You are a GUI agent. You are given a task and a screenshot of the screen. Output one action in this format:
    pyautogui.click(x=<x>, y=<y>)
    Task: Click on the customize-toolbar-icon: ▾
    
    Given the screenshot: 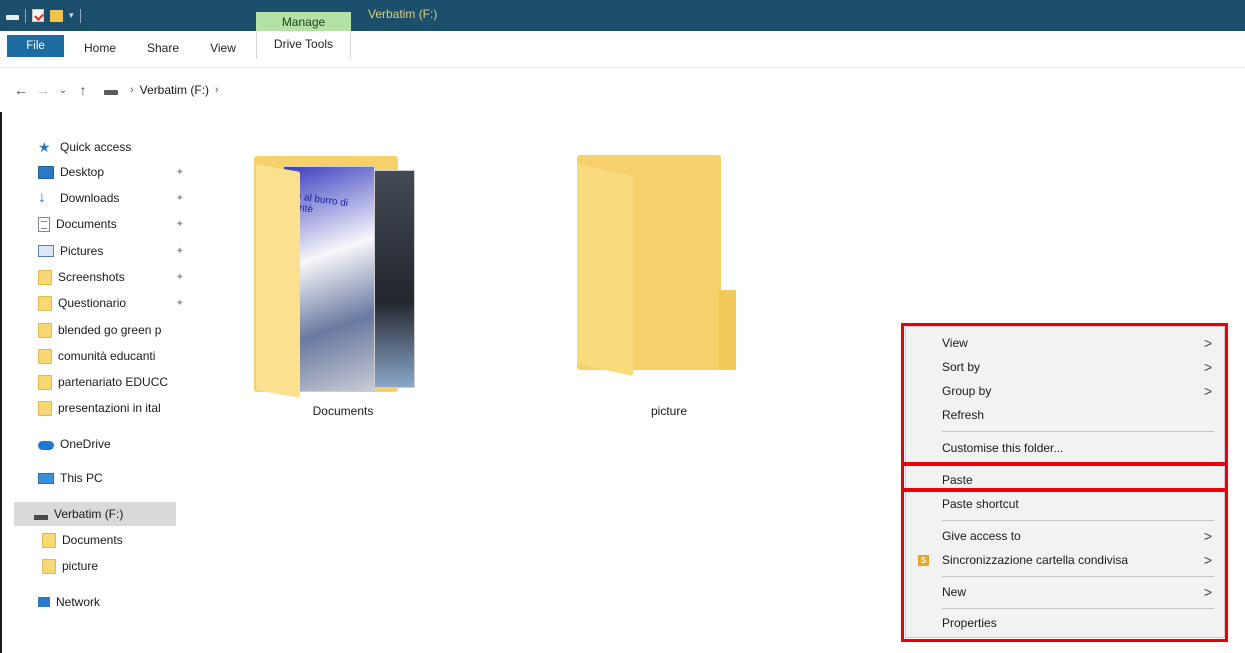 What is the action you would take?
    pyautogui.click(x=71, y=15)
    